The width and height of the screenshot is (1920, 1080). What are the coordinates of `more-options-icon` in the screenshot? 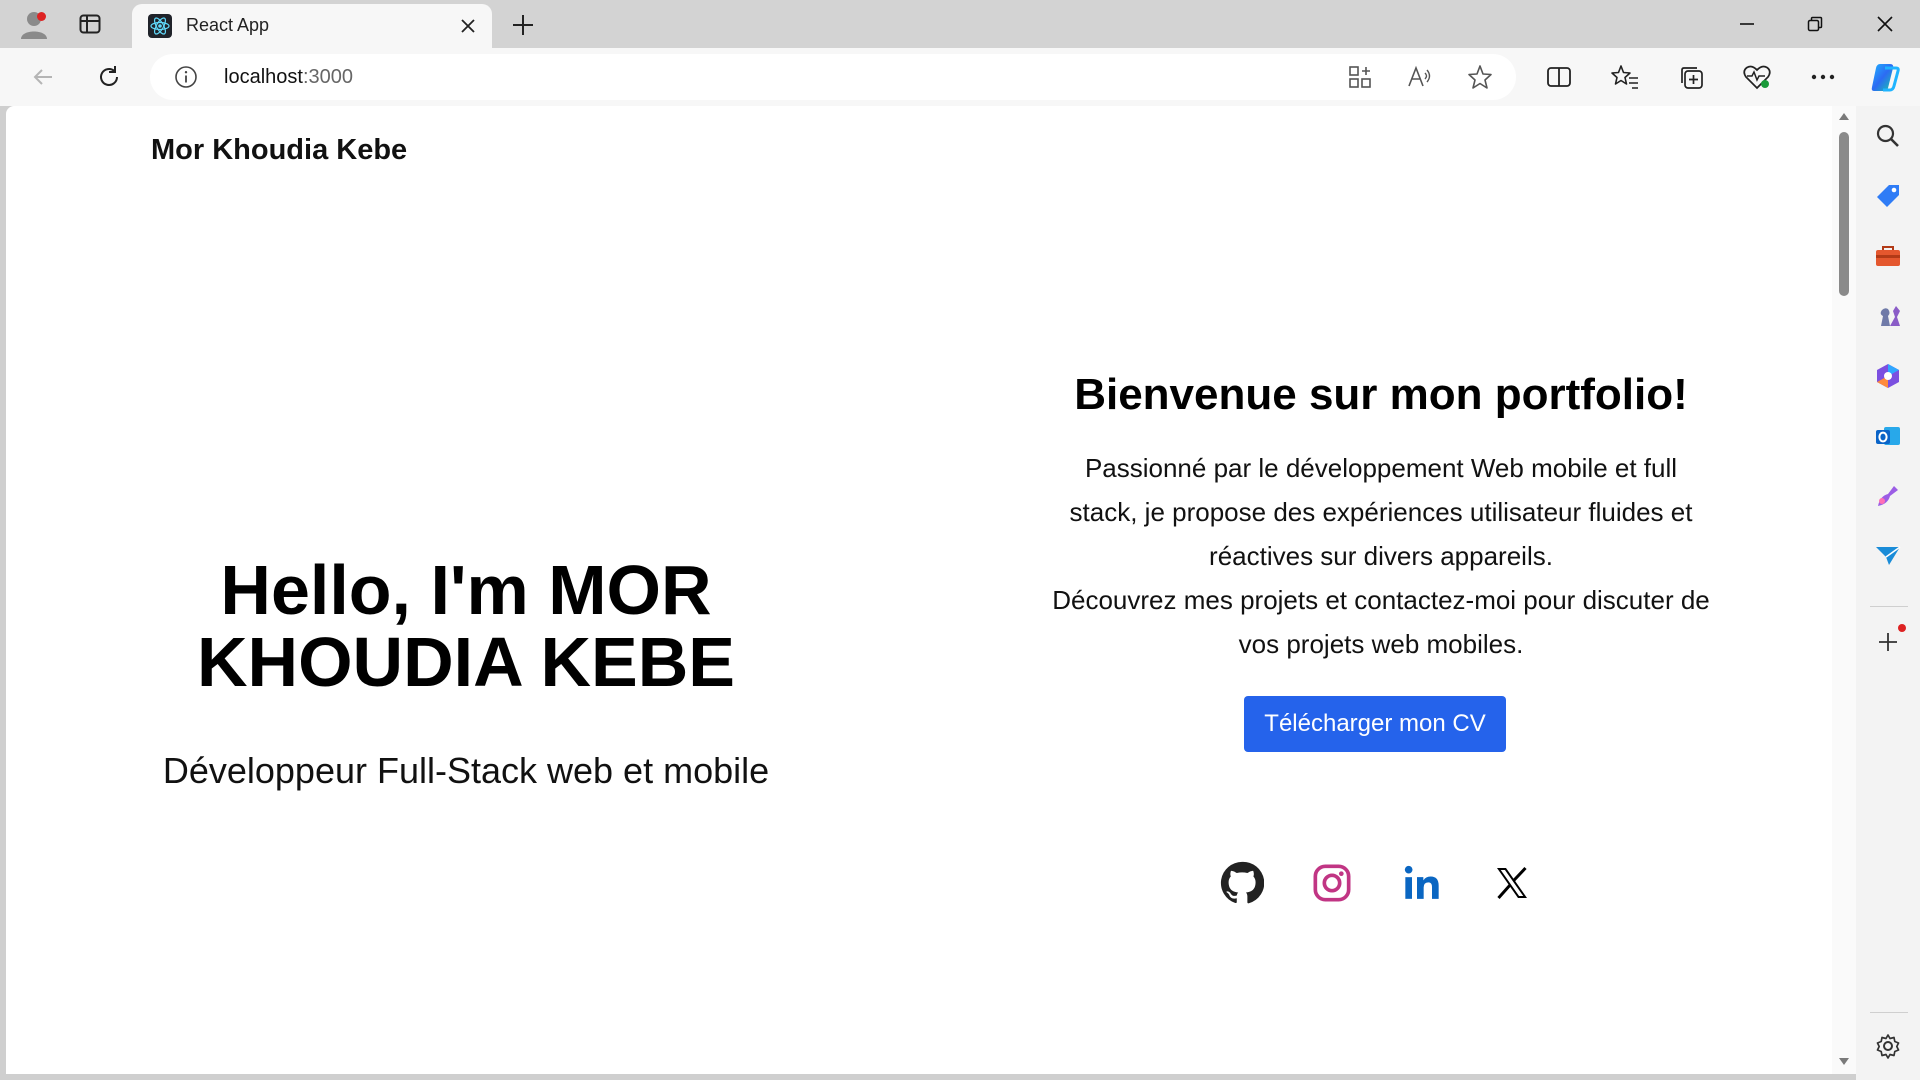 It's located at (1823, 77).